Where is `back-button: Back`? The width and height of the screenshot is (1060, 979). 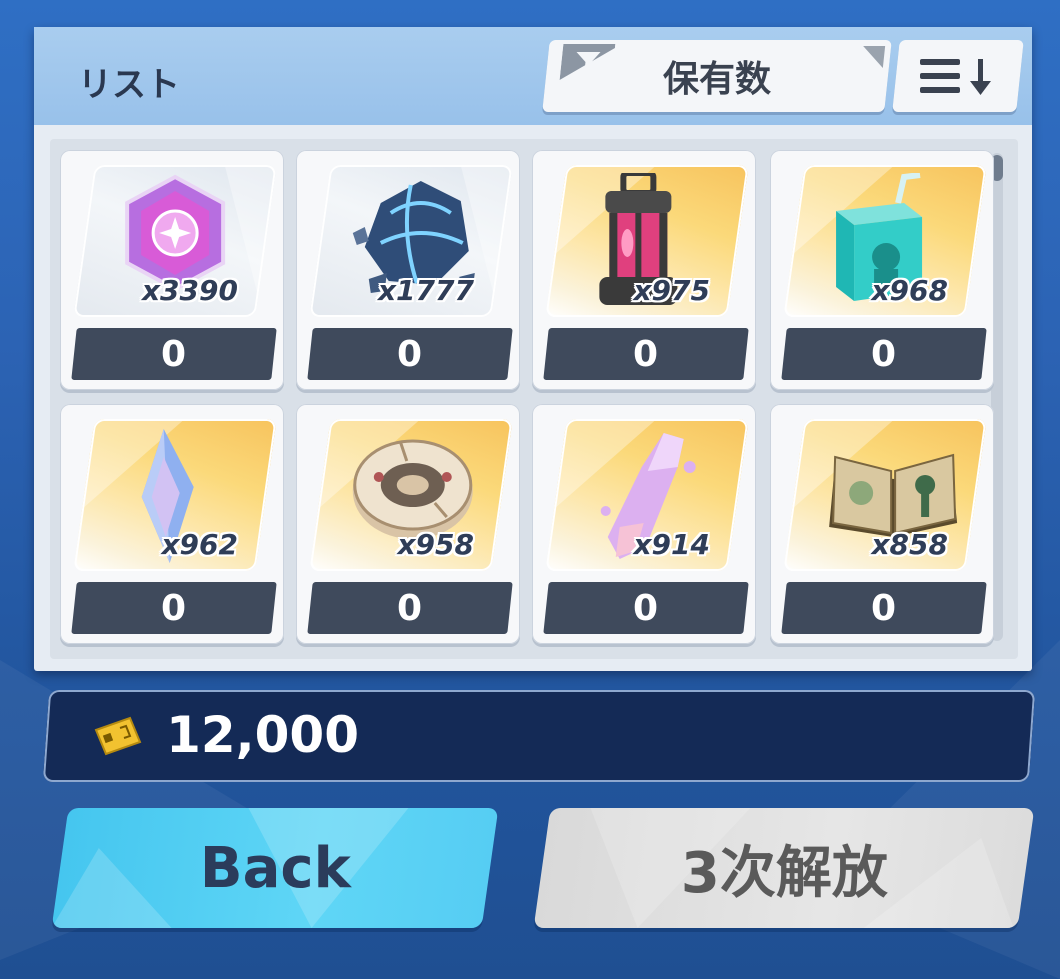 back-button: Back is located at coordinates (275, 868).